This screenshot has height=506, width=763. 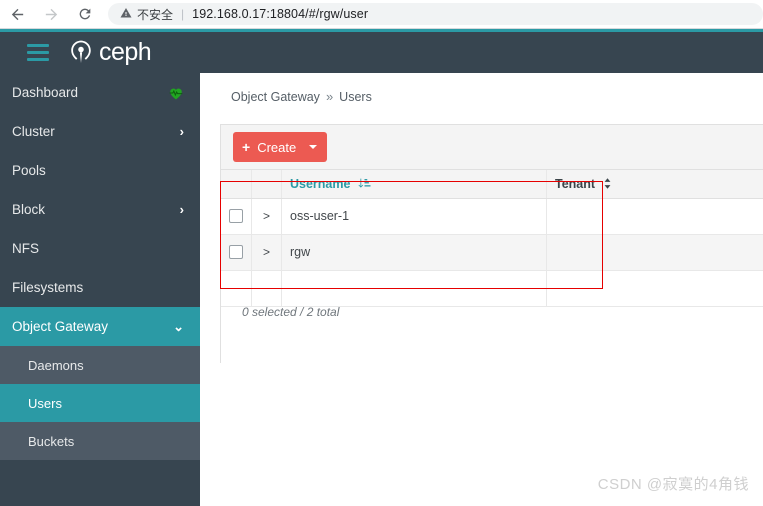 What do you see at coordinates (176, 93) in the screenshot?
I see `heartbeat-icon` at bounding box center [176, 93].